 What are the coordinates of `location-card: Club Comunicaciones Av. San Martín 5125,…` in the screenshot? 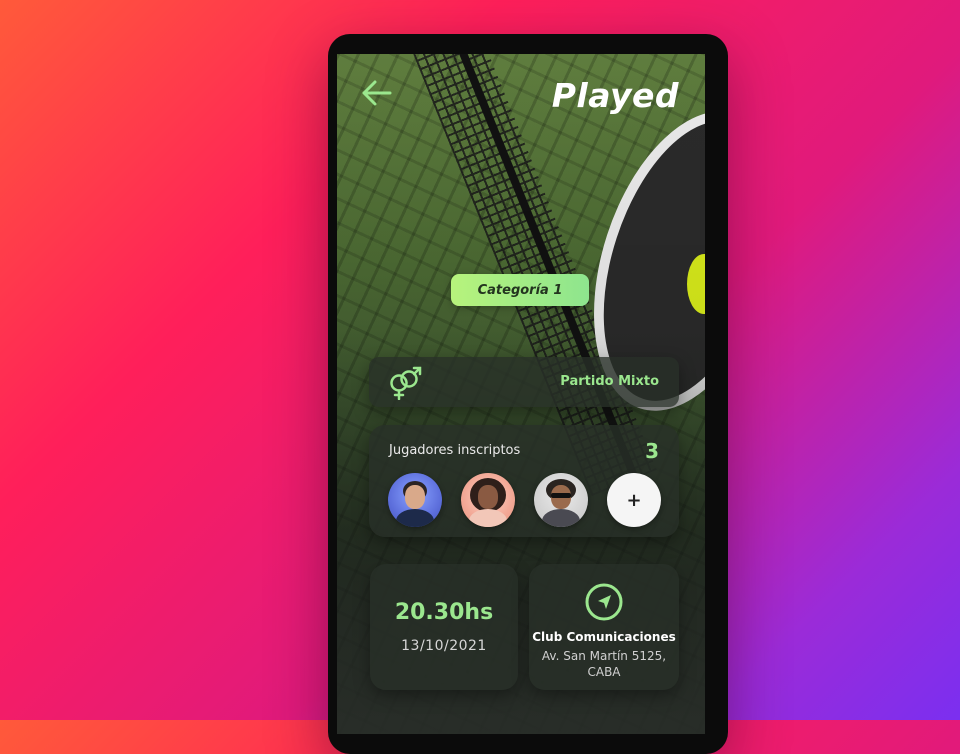 It's located at (604, 627).